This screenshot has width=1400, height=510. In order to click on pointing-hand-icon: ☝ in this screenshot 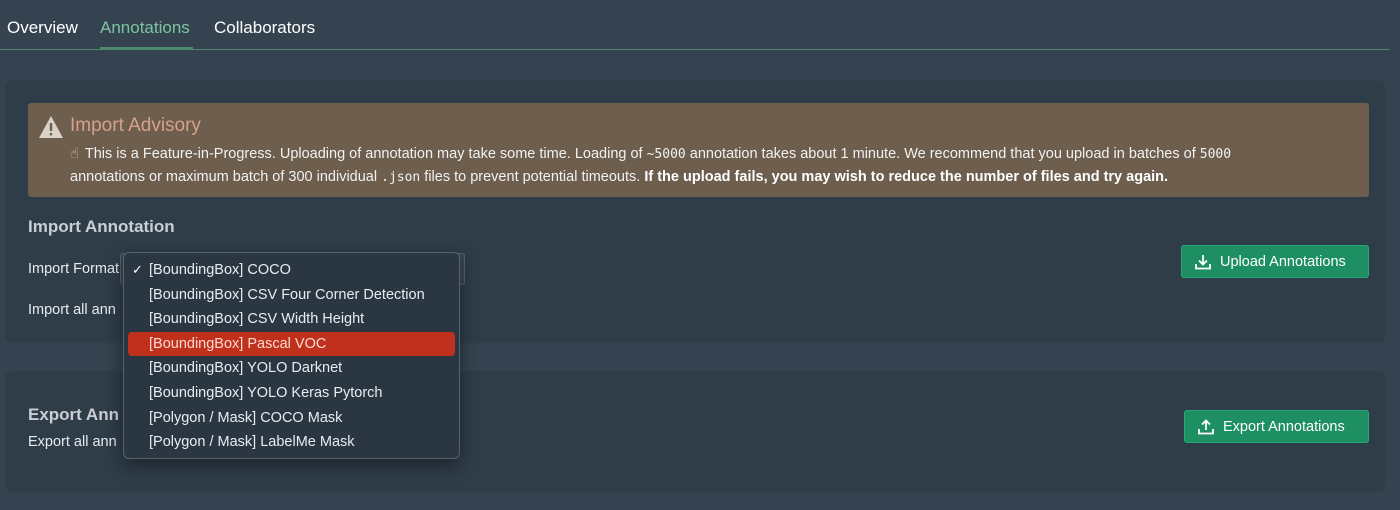, I will do `click(74, 154)`.